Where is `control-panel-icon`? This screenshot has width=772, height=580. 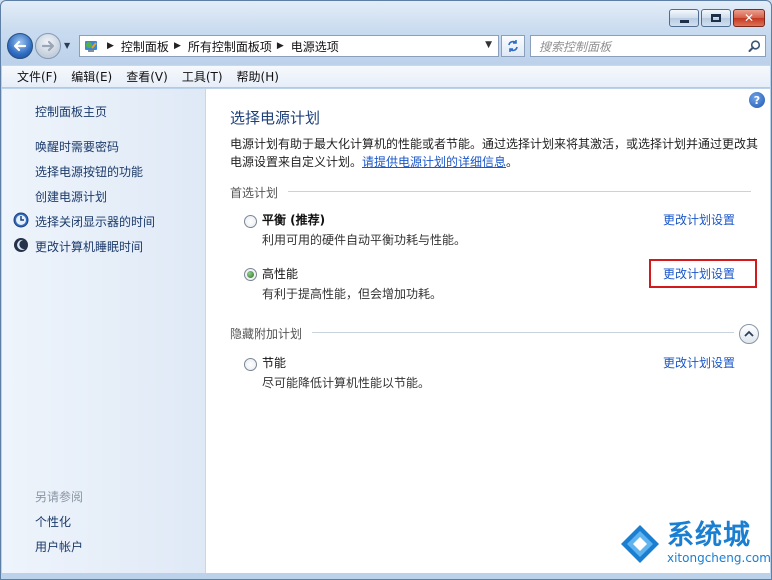 control-panel-icon is located at coordinates (91, 46).